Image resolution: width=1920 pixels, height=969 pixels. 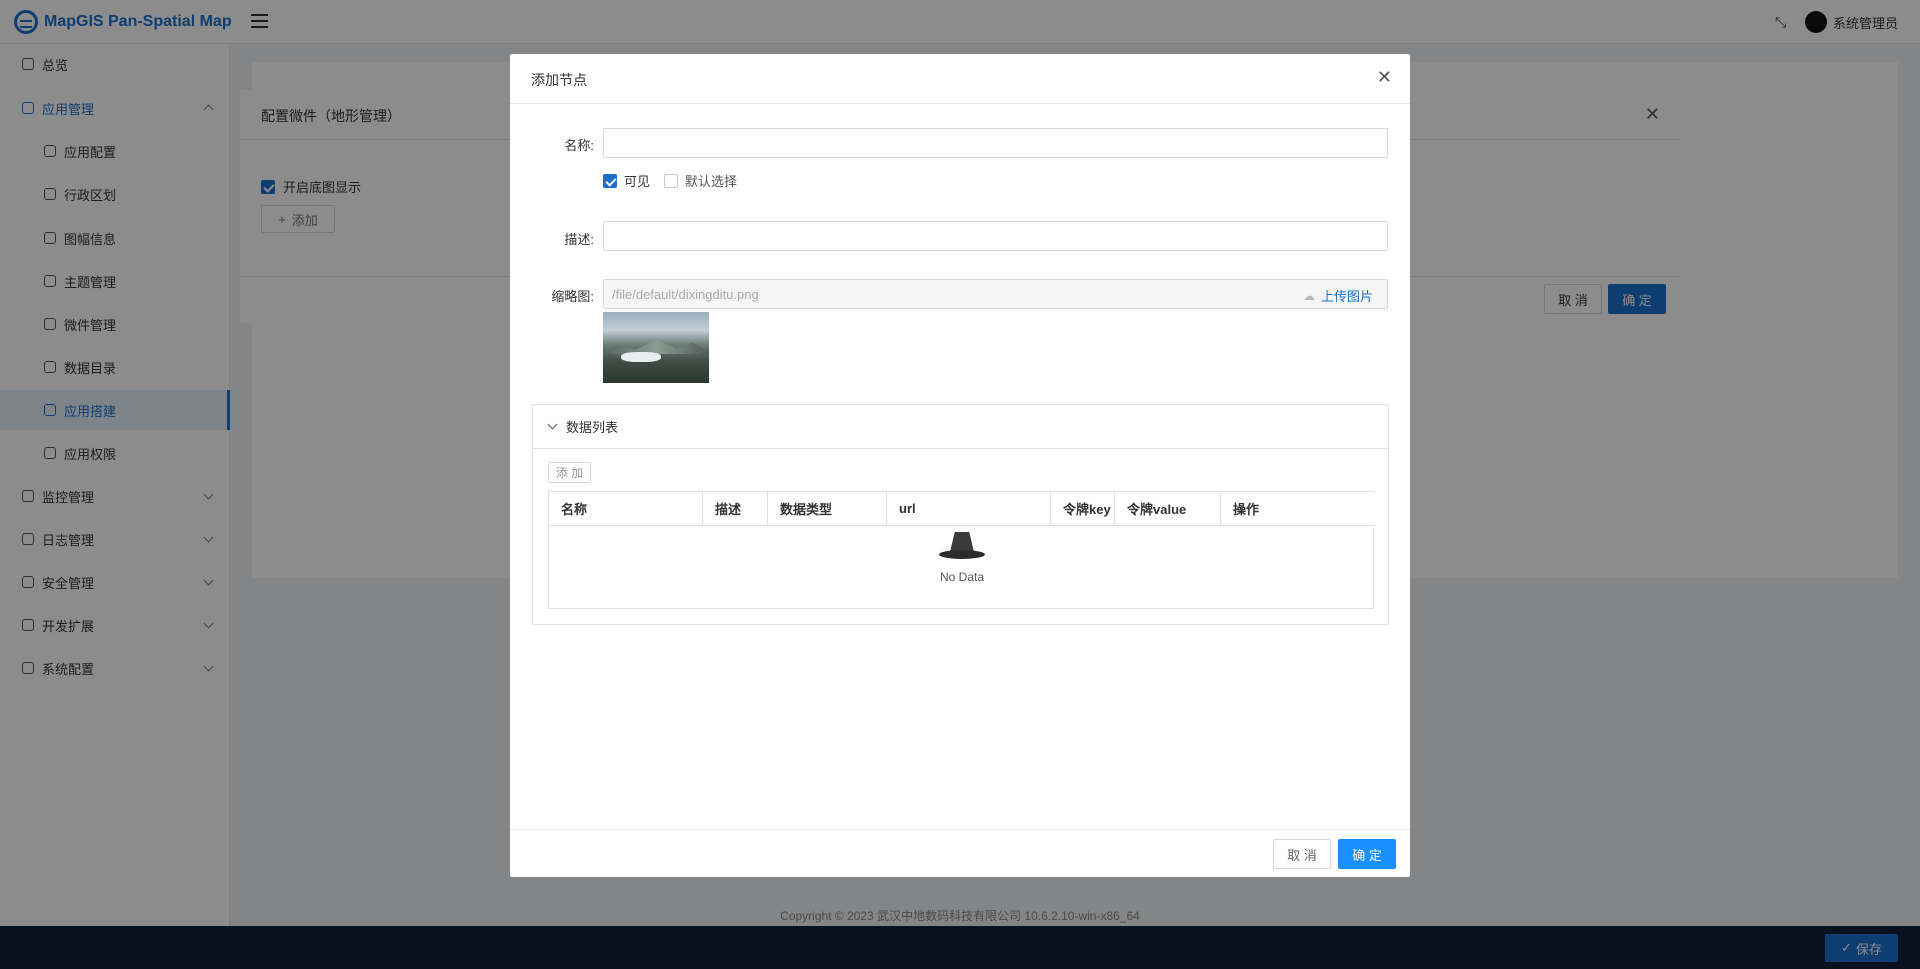 What do you see at coordinates (637, 181) in the screenshot?
I see `visible-label: 可见` at bounding box center [637, 181].